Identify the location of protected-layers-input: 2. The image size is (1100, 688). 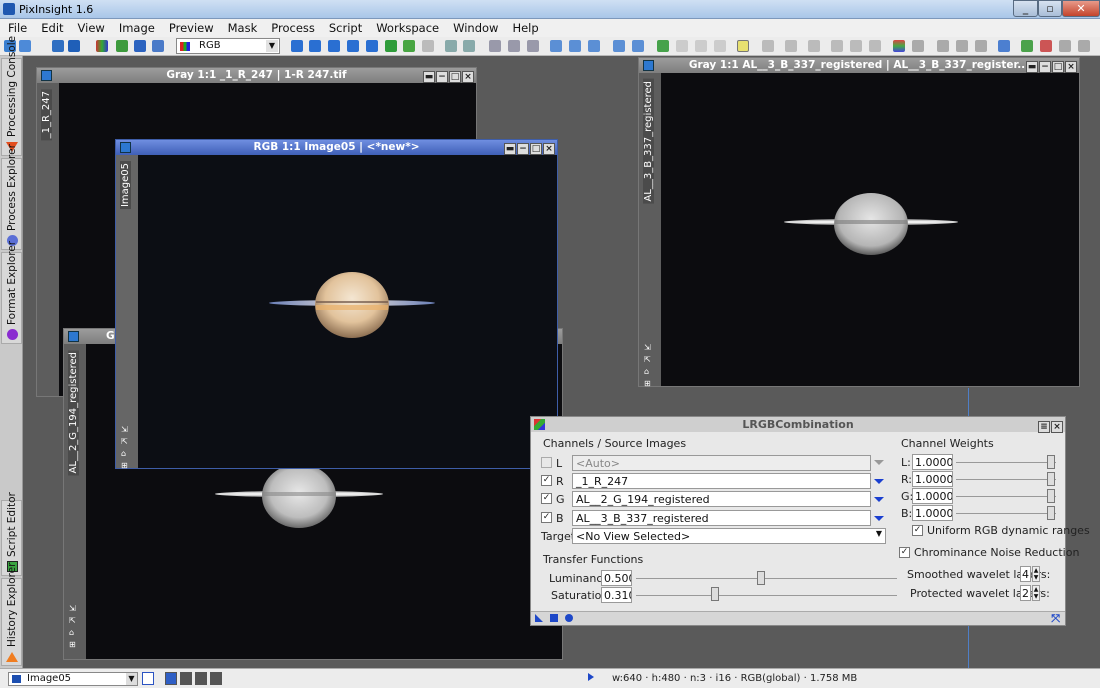
(1025, 593).